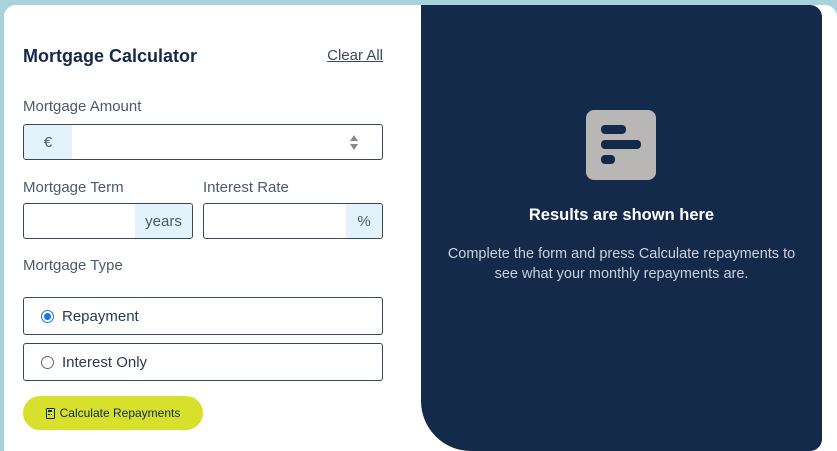 This screenshot has height=451, width=837. What do you see at coordinates (47, 316) in the screenshot?
I see `radio-button-repayment` at bounding box center [47, 316].